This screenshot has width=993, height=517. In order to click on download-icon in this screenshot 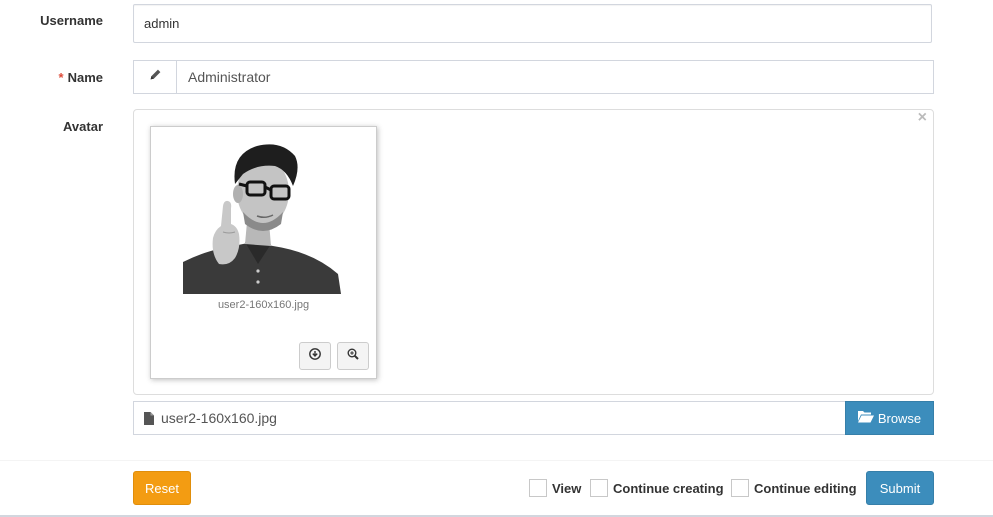, I will do `click(315, 356)`.